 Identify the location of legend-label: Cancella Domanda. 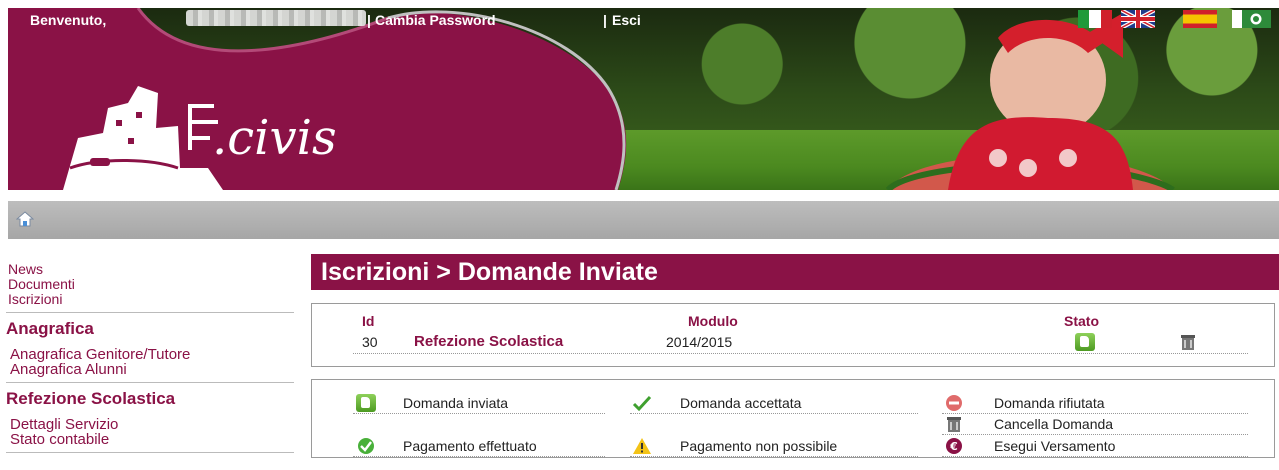
(1054, 424).